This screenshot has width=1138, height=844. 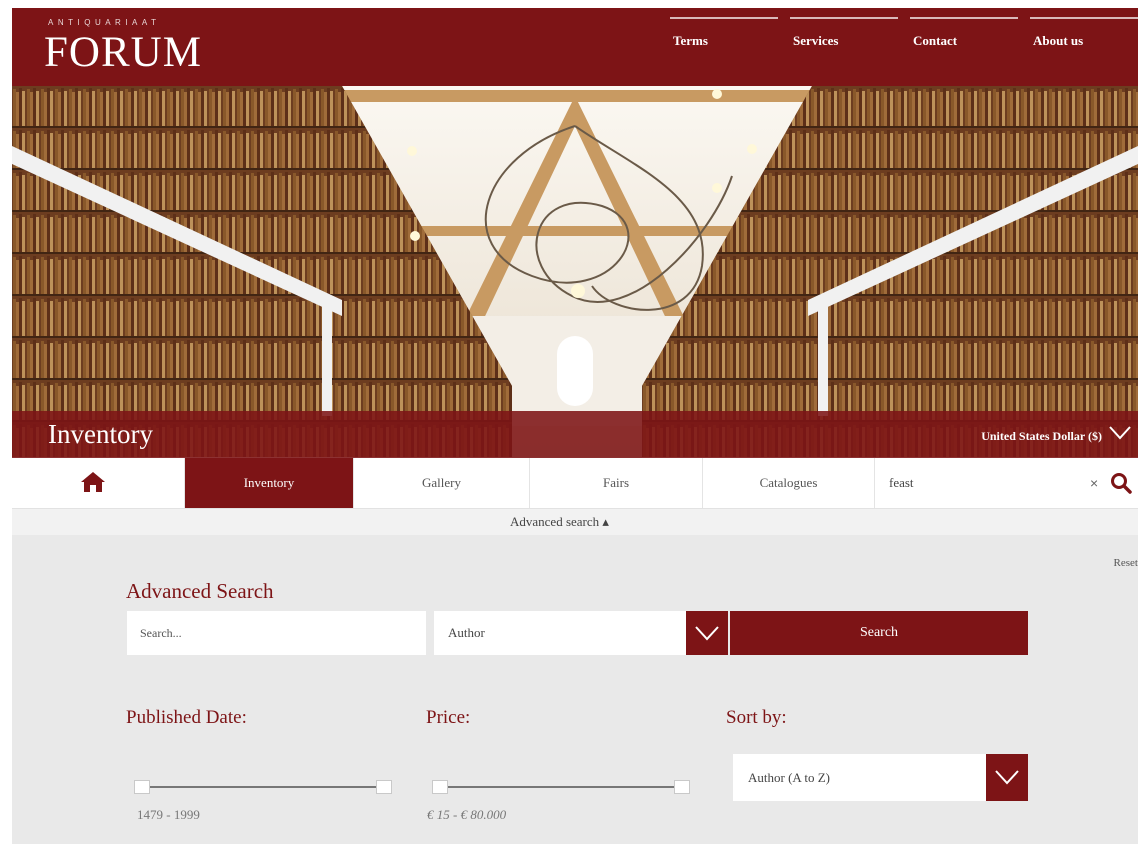 I want to click on logo: FORUM, so click(x=123, y=52).